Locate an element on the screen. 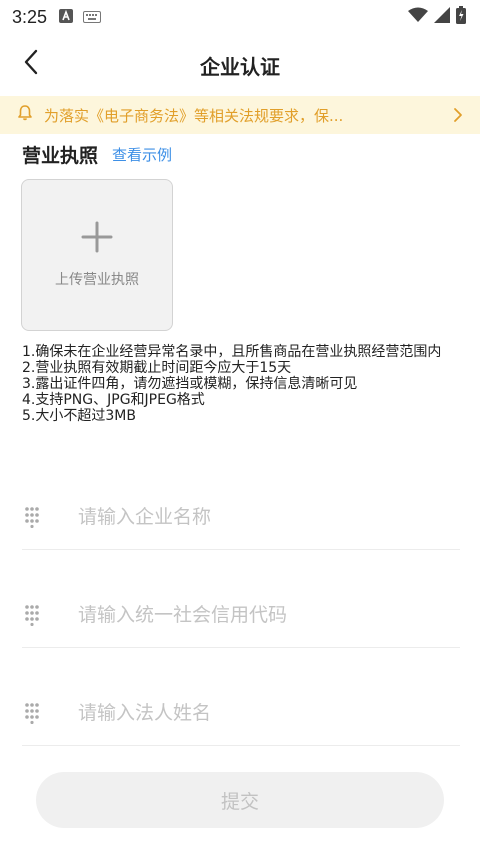 This screenshot has width=480, height=854. section-title: 营业执照 is located at coordinates (60, 155).